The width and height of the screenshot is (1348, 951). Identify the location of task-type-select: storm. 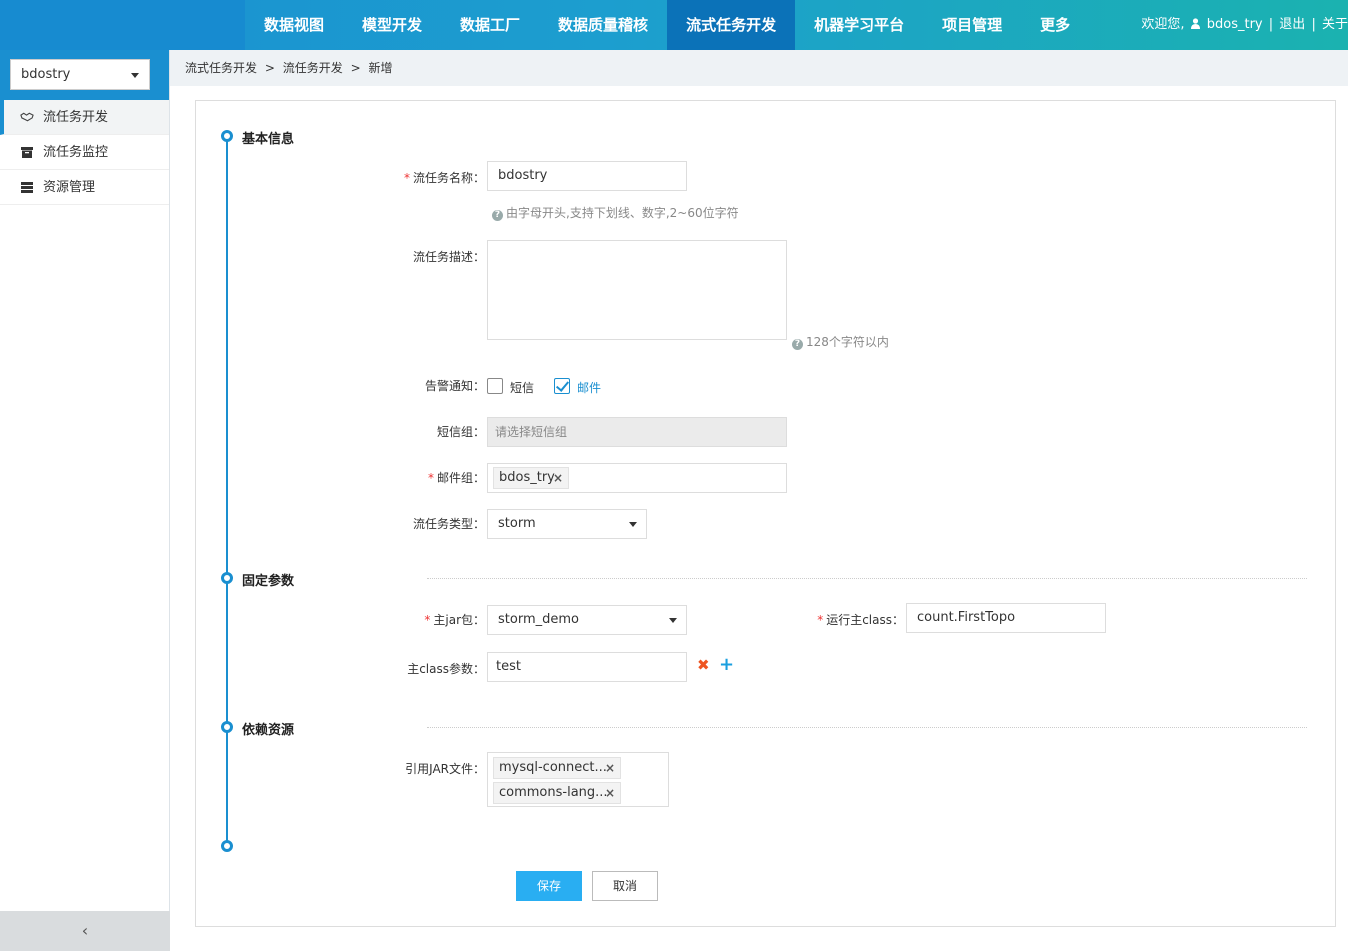
(567, 524).